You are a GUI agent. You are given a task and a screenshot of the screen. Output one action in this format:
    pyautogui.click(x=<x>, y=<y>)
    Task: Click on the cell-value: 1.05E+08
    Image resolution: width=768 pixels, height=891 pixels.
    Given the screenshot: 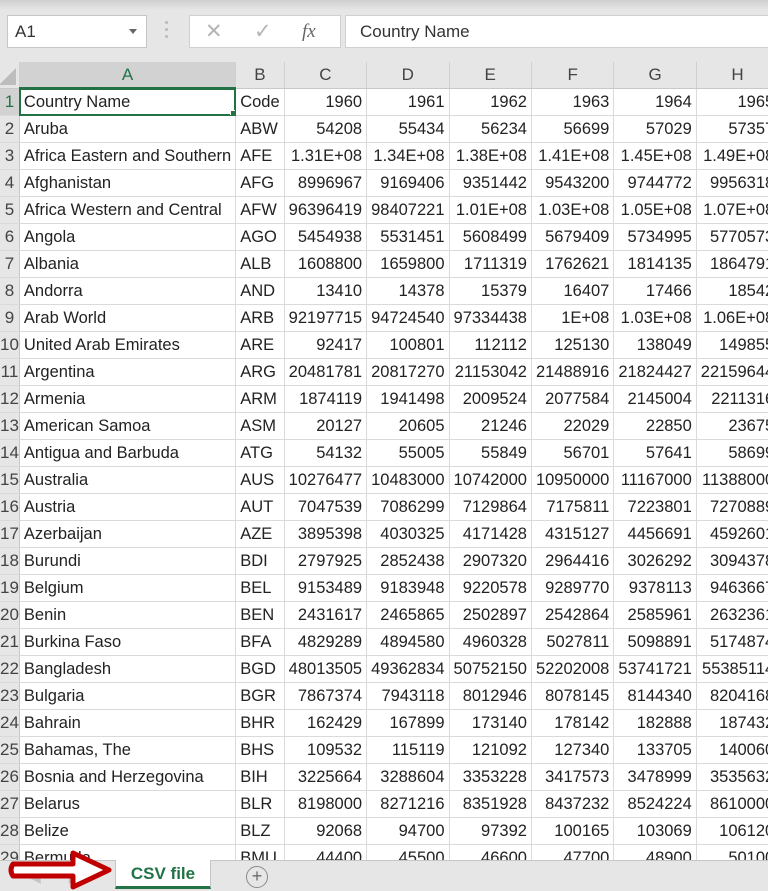 What is the action you would take?
    pyautogui.click(x=655, y=210)
    